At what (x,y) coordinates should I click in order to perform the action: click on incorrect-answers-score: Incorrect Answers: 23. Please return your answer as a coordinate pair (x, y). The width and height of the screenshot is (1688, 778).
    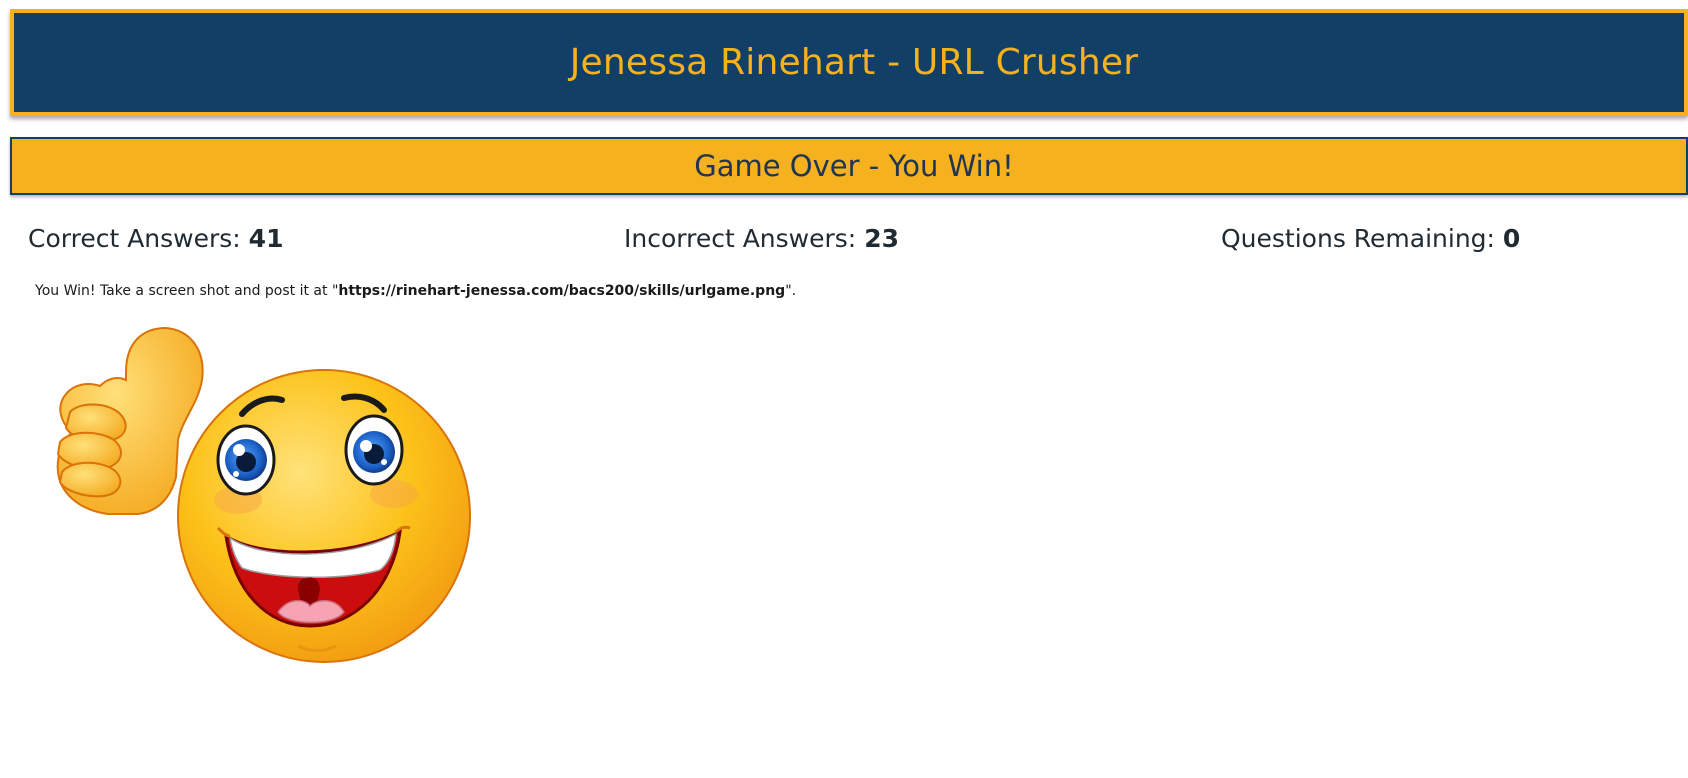
    Looking at the image, I should click on (761, 238).